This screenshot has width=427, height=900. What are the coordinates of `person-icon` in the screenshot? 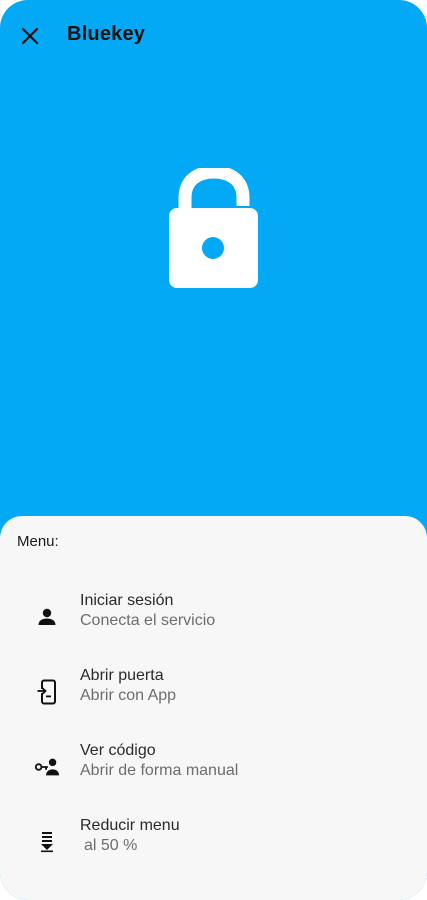 It's located at (47, 617).